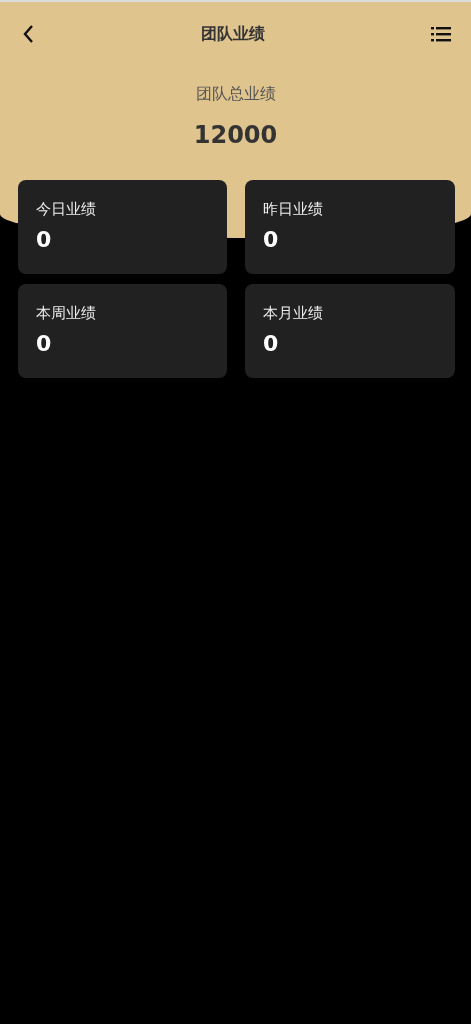  Describe the element at coordinates (232, 34) in the screenshot. I see `page-title: 团队业绩` at that location.